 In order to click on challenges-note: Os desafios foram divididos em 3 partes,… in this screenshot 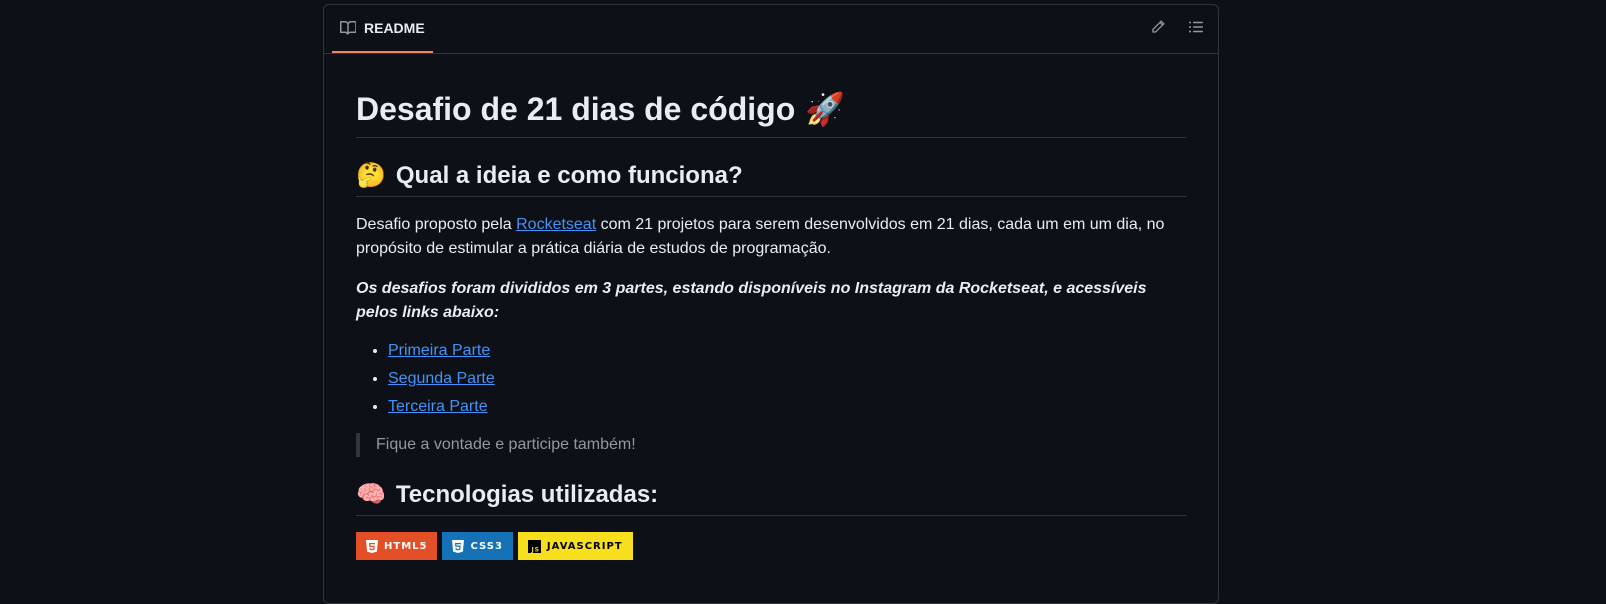, I will do `click(751, 300)`.